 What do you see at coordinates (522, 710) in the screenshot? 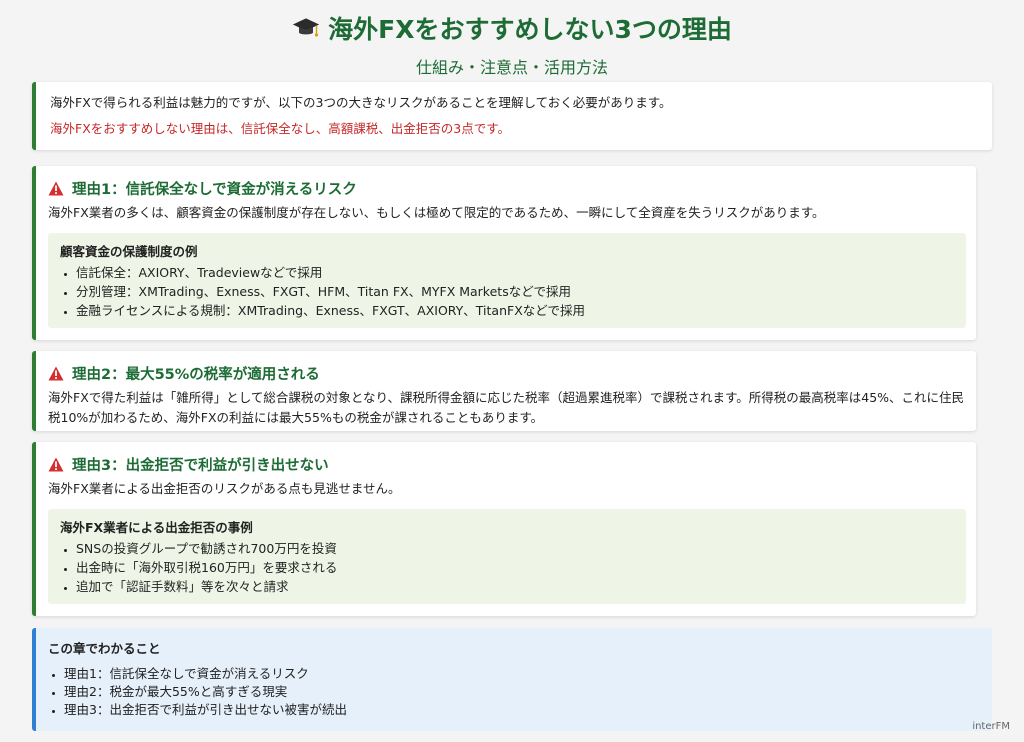
I see `list-item: 理由3：出金拒否で利益が引き出せない被害が続出` at bounding box center [522, 710].